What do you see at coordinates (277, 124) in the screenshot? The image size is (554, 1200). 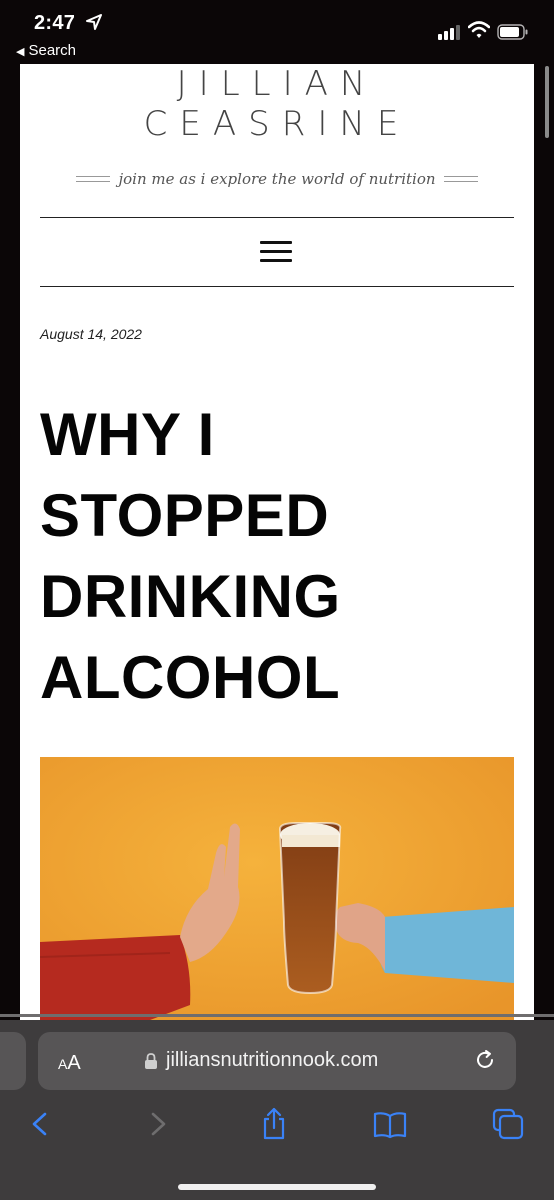 I see `site-title-line2: CEASRINE` at bounding box center [277, 124].